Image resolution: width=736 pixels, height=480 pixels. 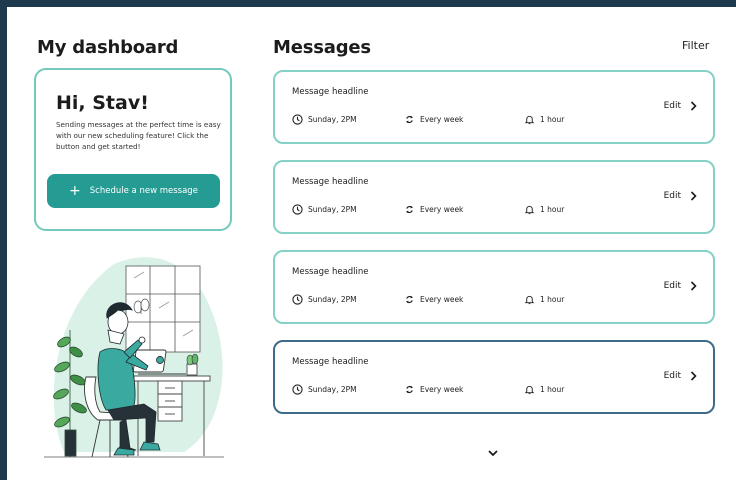 I want to click on messages-title: Messages, so click(x=322, y=47).